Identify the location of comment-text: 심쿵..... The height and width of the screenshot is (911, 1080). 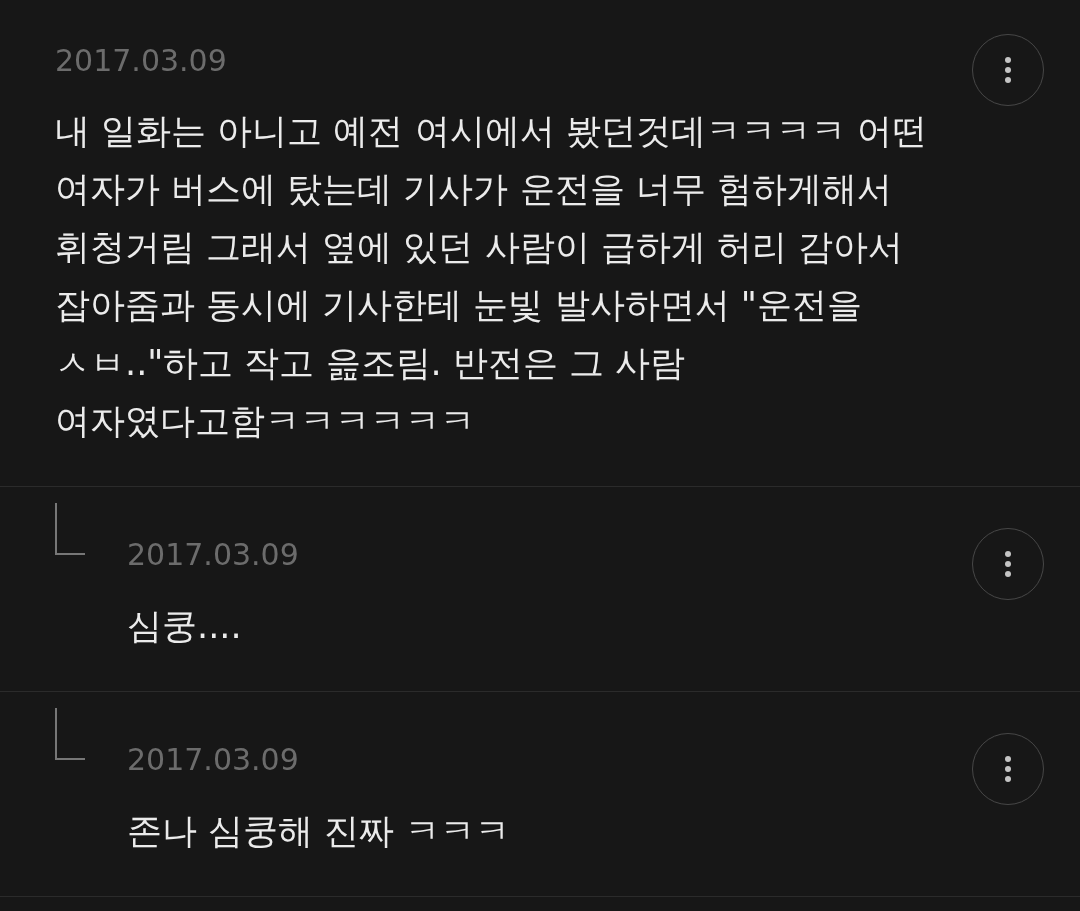
(184, 626).